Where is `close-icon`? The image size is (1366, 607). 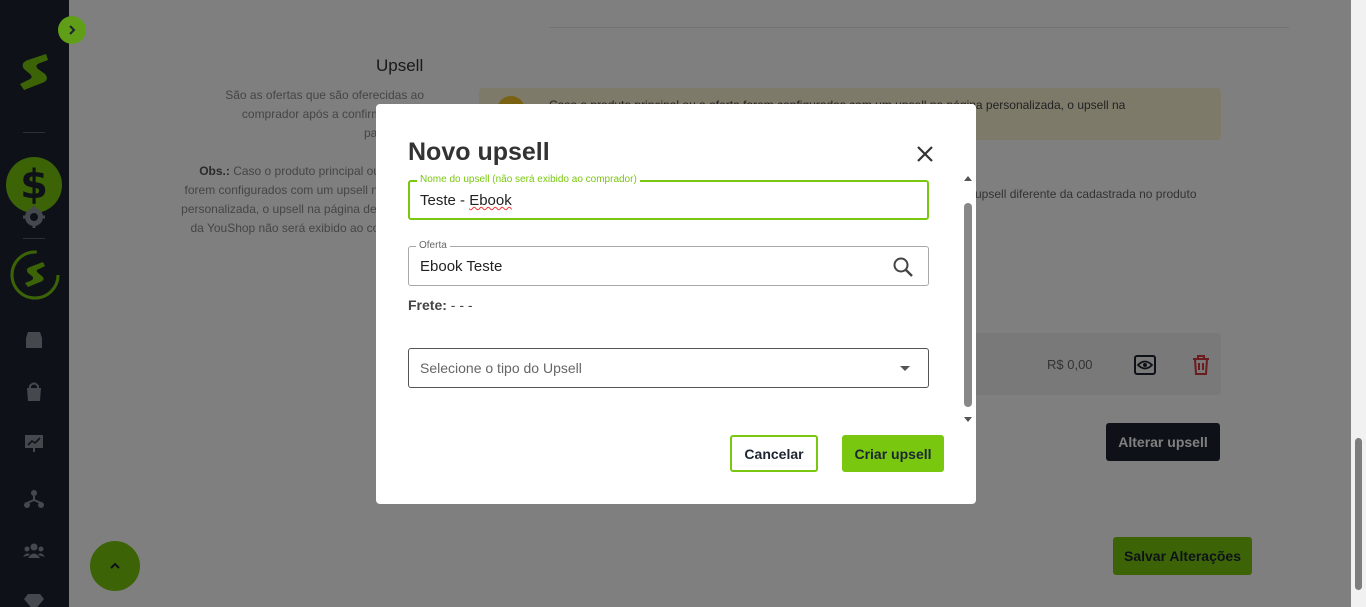 close-icon is located at coordinates (925, 154).